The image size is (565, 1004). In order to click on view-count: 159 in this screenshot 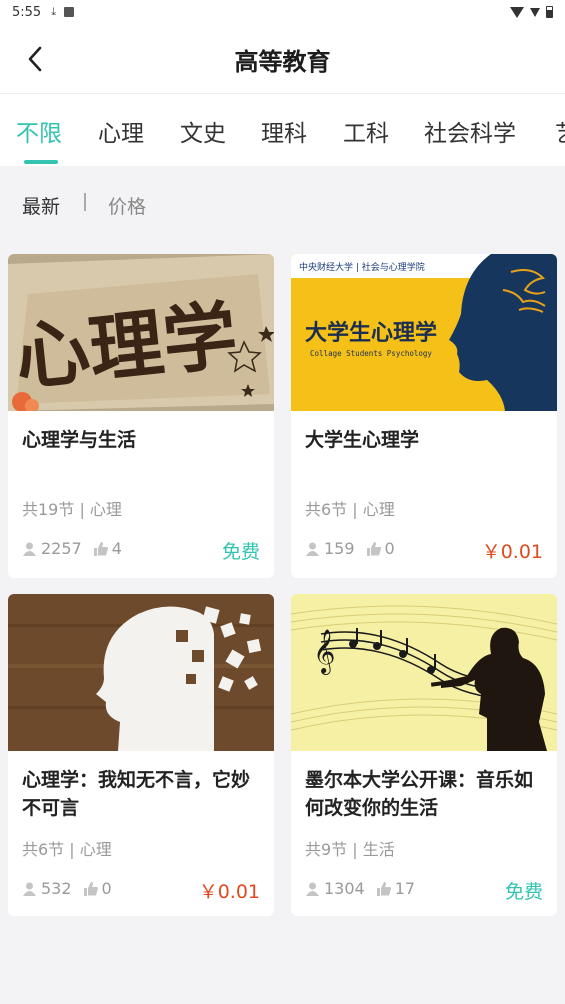, I will do `click(339, 548)`.